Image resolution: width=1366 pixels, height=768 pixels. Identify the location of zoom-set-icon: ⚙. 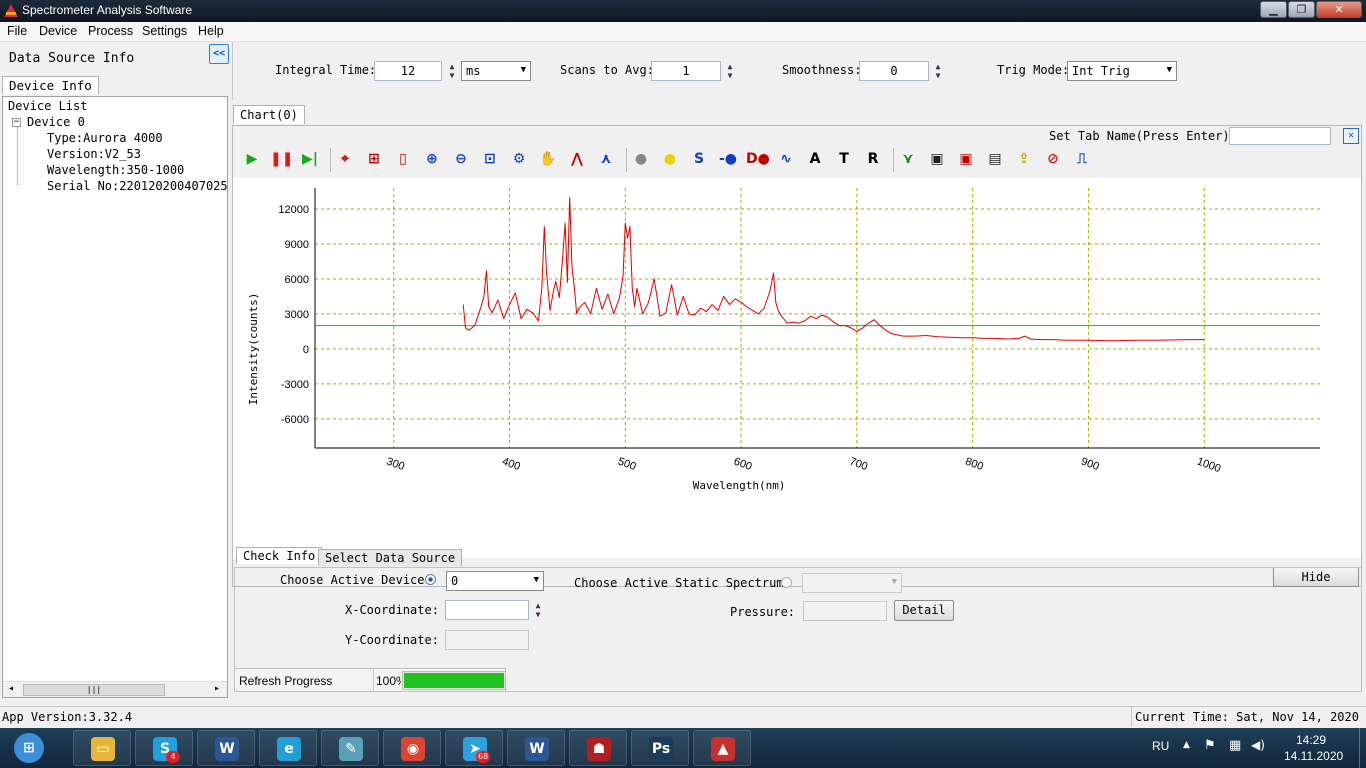
(519, 159).